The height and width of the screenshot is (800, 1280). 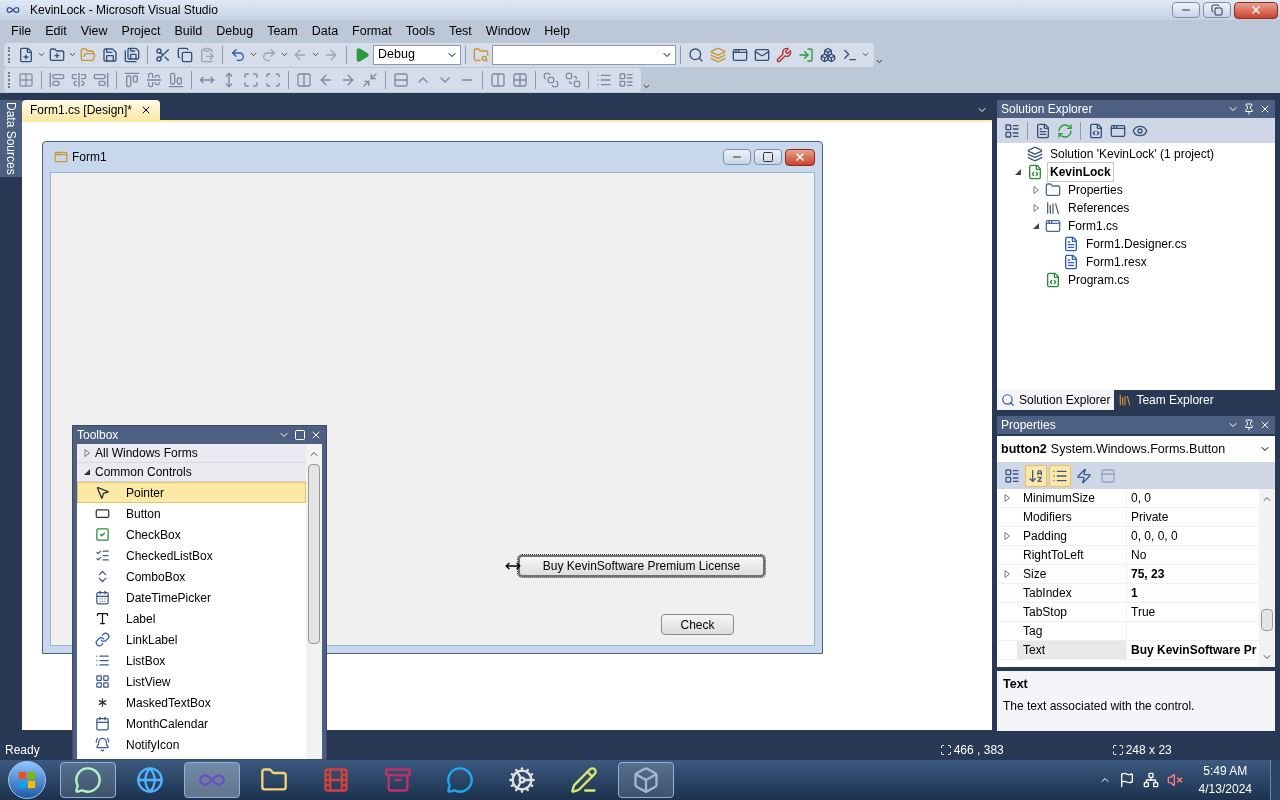 What do you see at coordinates (21, 31) in the screenshot?
I see `menu-item: File` at bounding box center [21, 31].